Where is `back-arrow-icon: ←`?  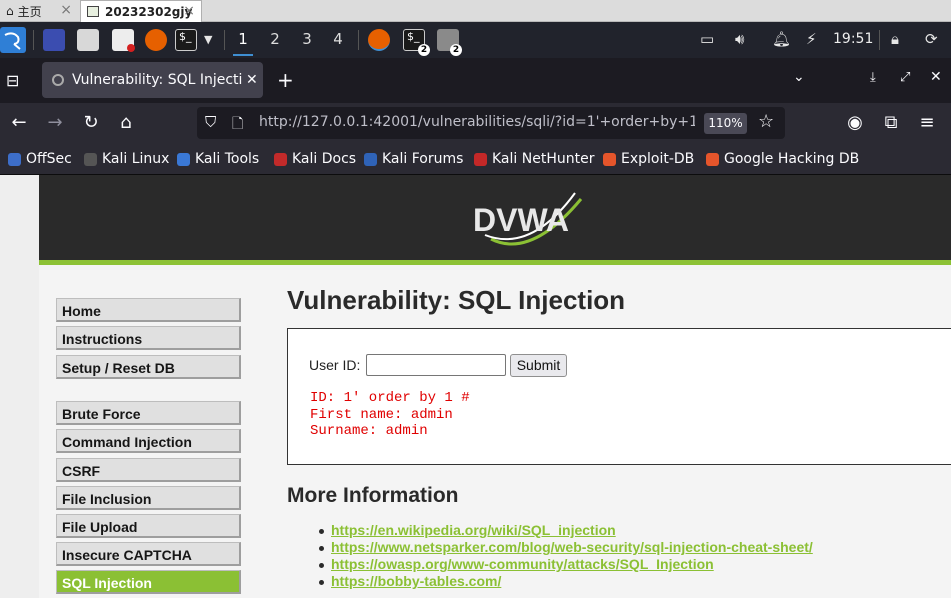 back-arrow-icon: ← is located at coordinates (19, 122).